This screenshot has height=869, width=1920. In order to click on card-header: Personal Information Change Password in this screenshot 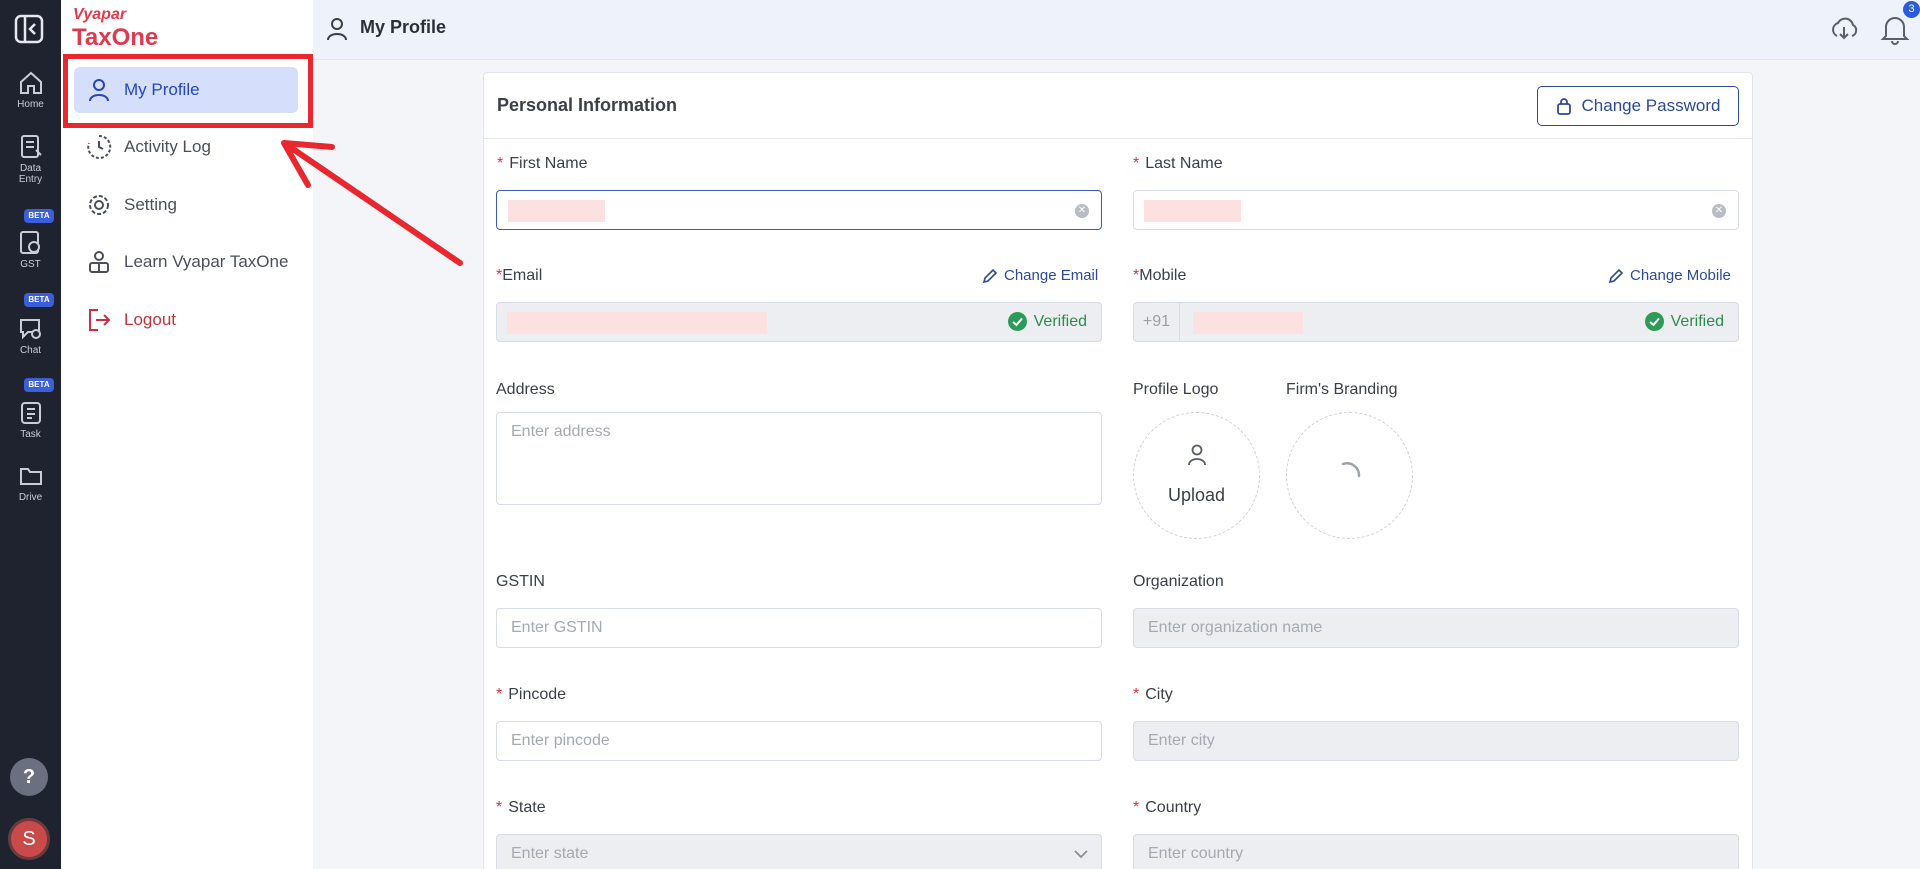, I will do `click(1118, 106)`.